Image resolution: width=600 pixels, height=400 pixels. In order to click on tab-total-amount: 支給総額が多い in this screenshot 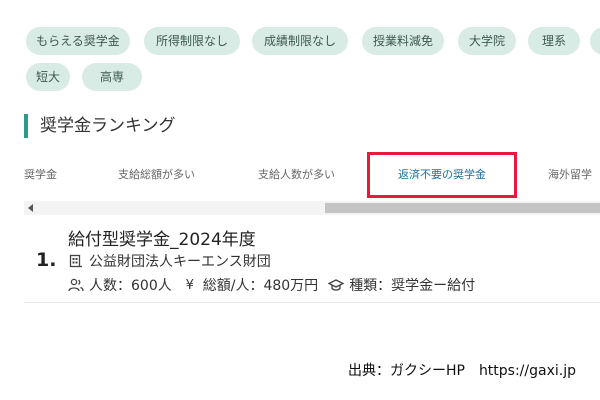, I will do `click(156, 175)`.